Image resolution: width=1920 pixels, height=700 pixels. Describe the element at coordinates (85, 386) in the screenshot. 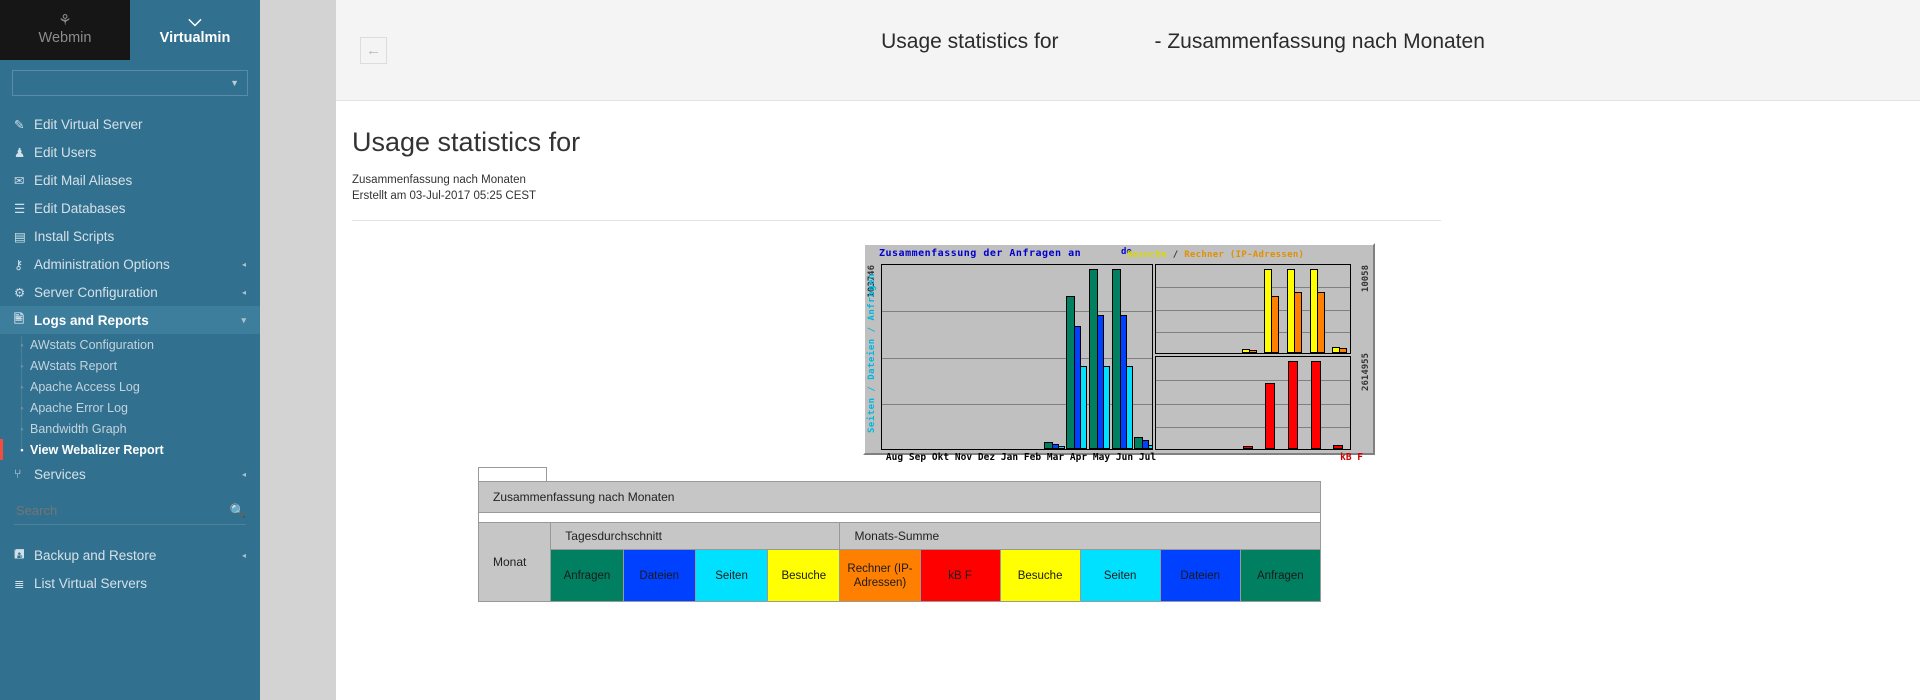

I see `subnav-item-label: Apache Access Log` at that location.